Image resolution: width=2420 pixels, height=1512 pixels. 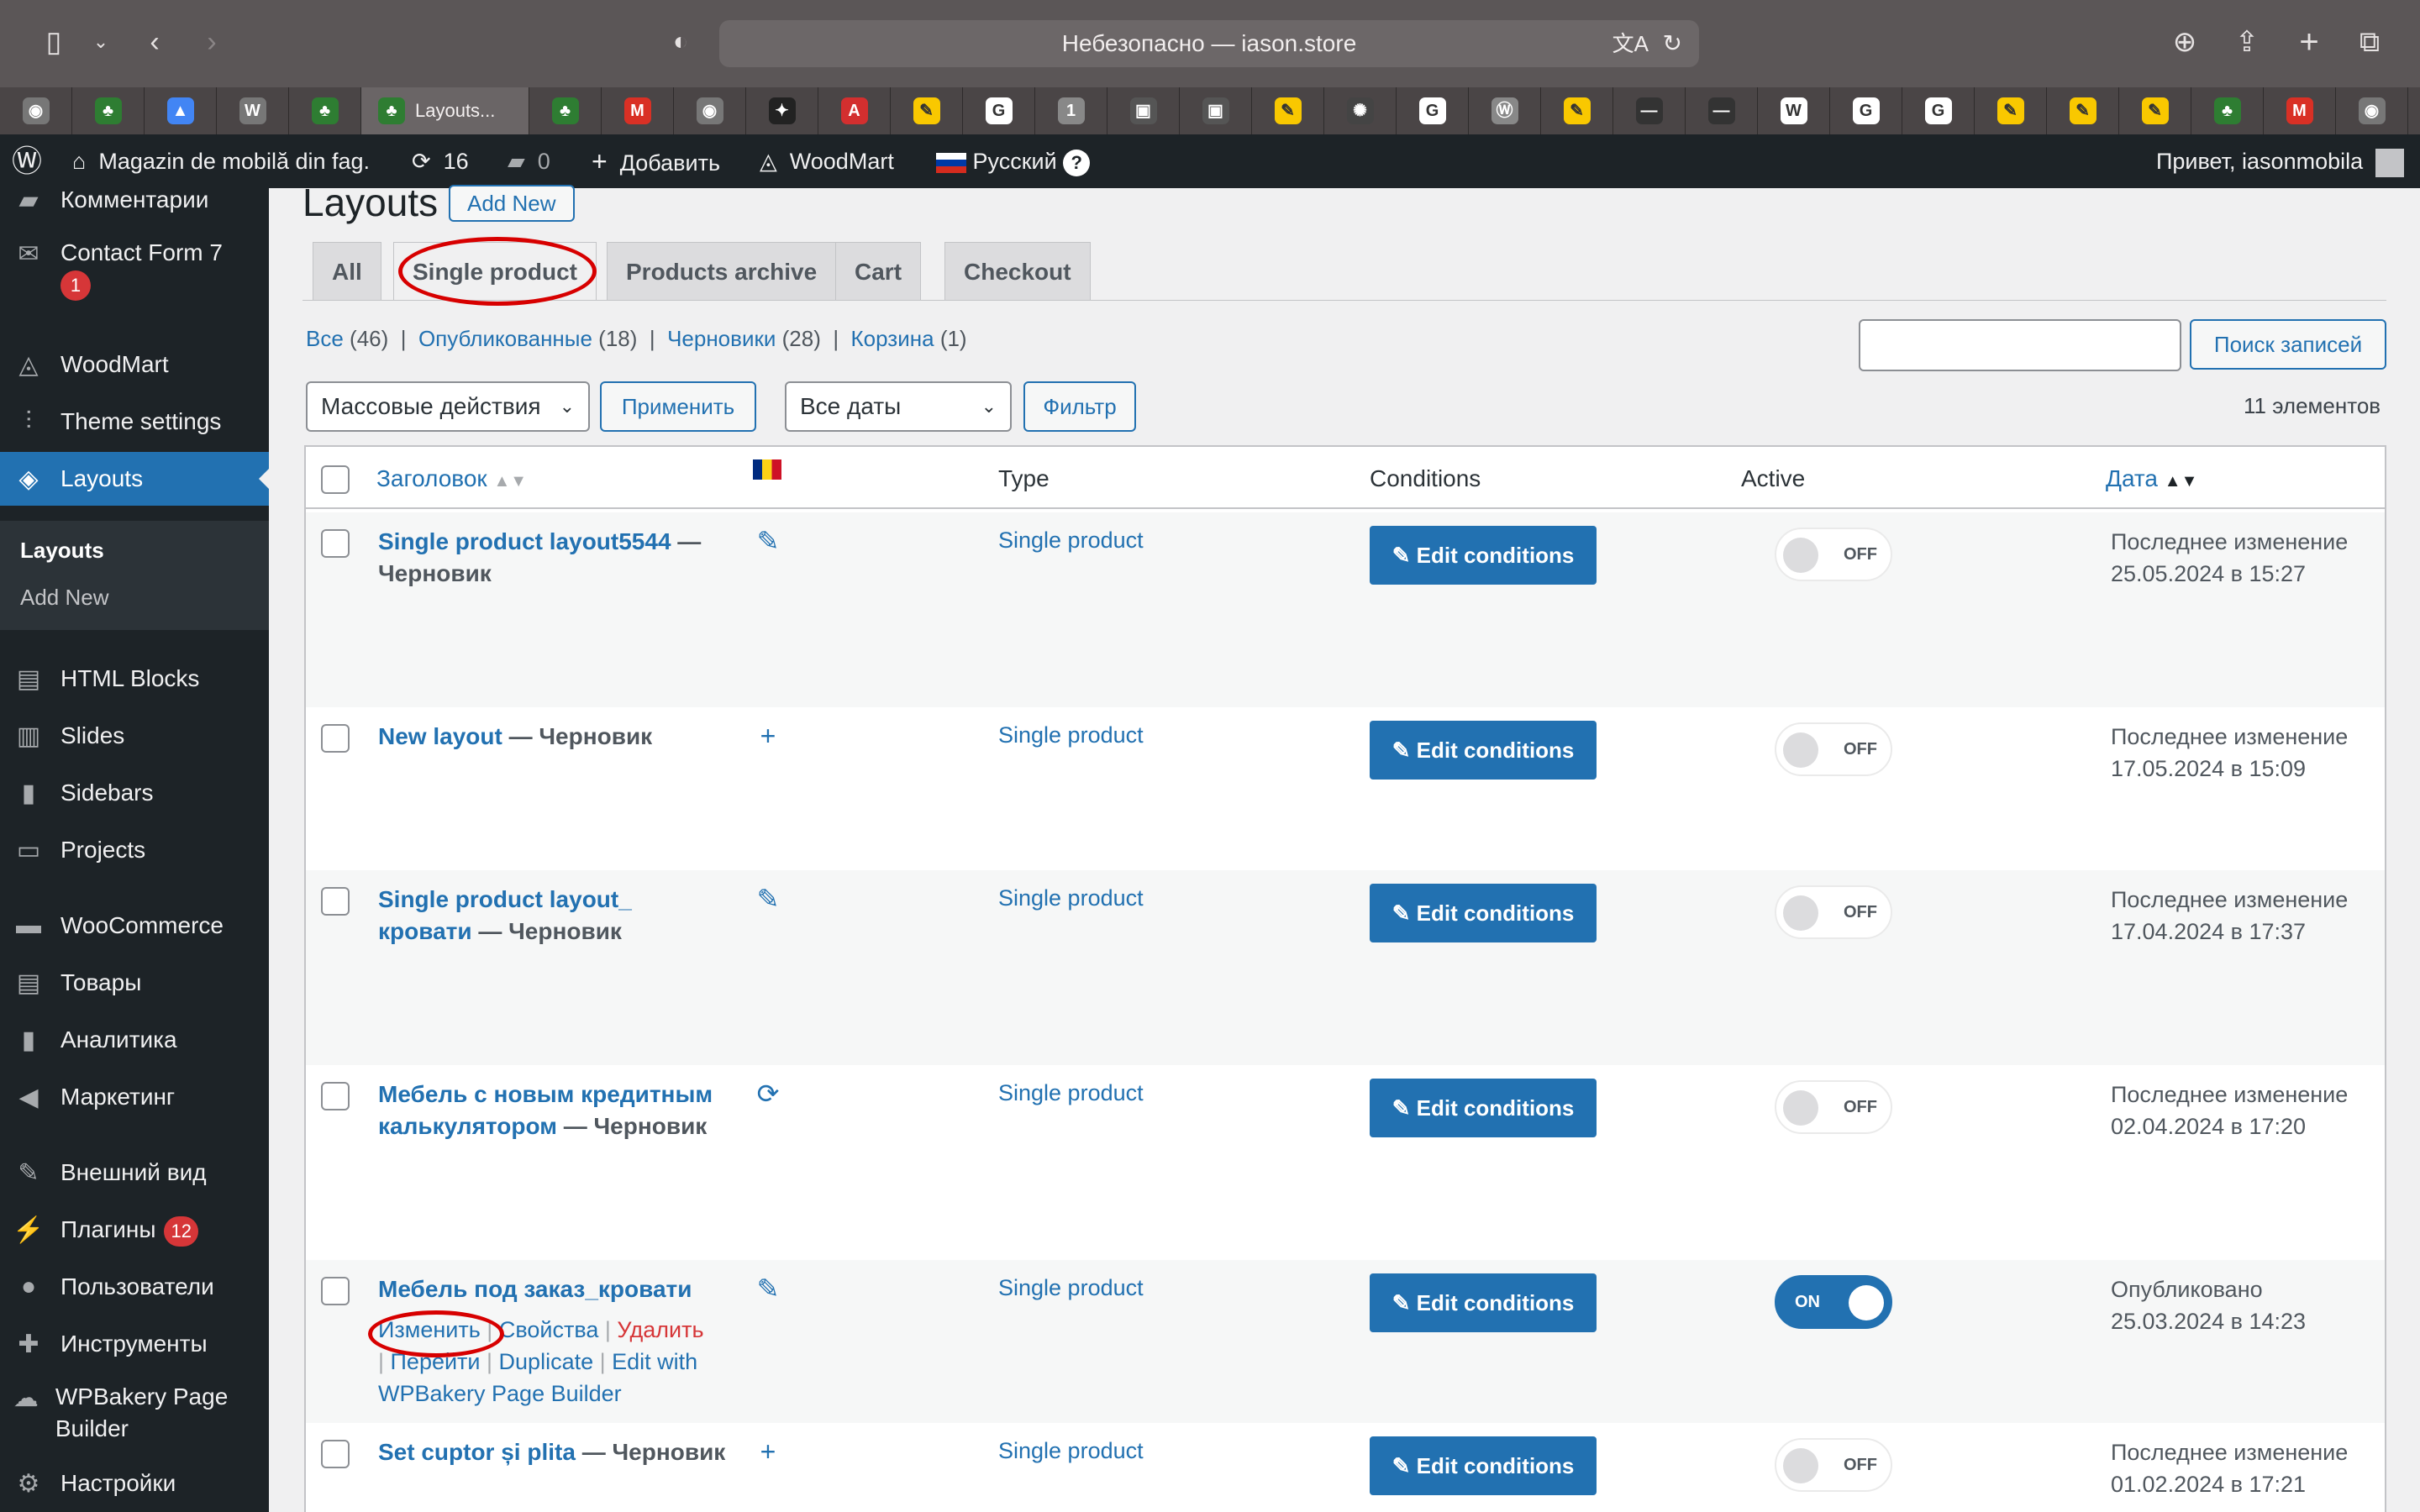 I want to click on share-icon: ⇪, so click(x=2247, y=42).